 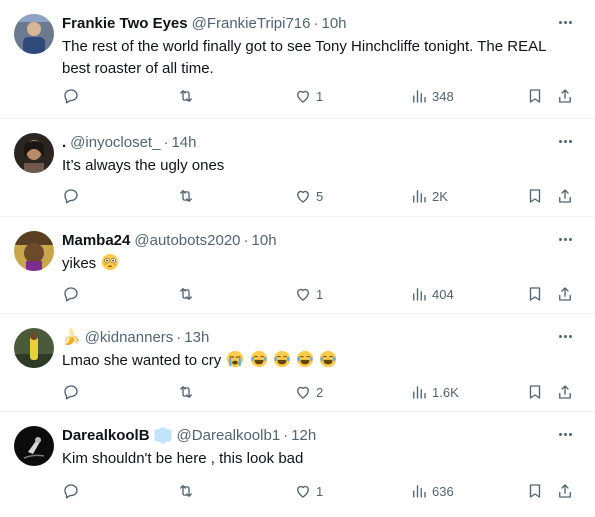 I want to click on tweet-header: DarealkoolB @Darealkoolb1 · 12h, so click(x=189, y=435).